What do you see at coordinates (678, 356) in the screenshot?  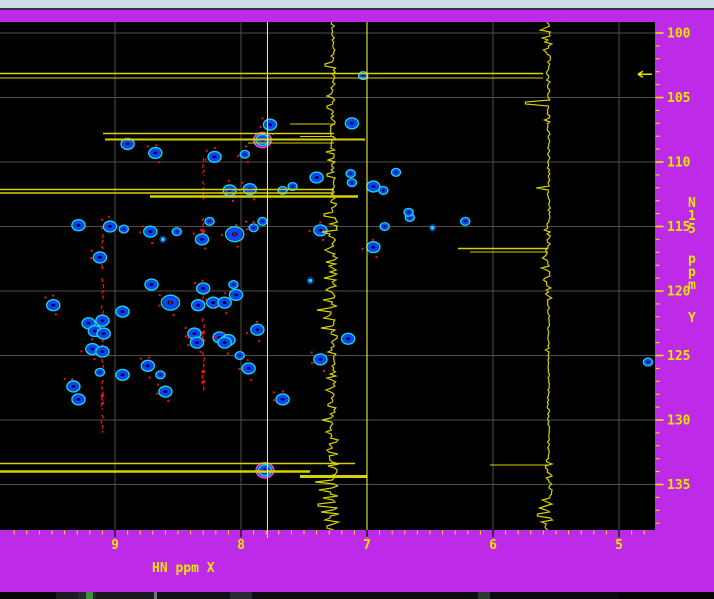 I see `y-tick-label: 125` at bounding box center [678, 356].